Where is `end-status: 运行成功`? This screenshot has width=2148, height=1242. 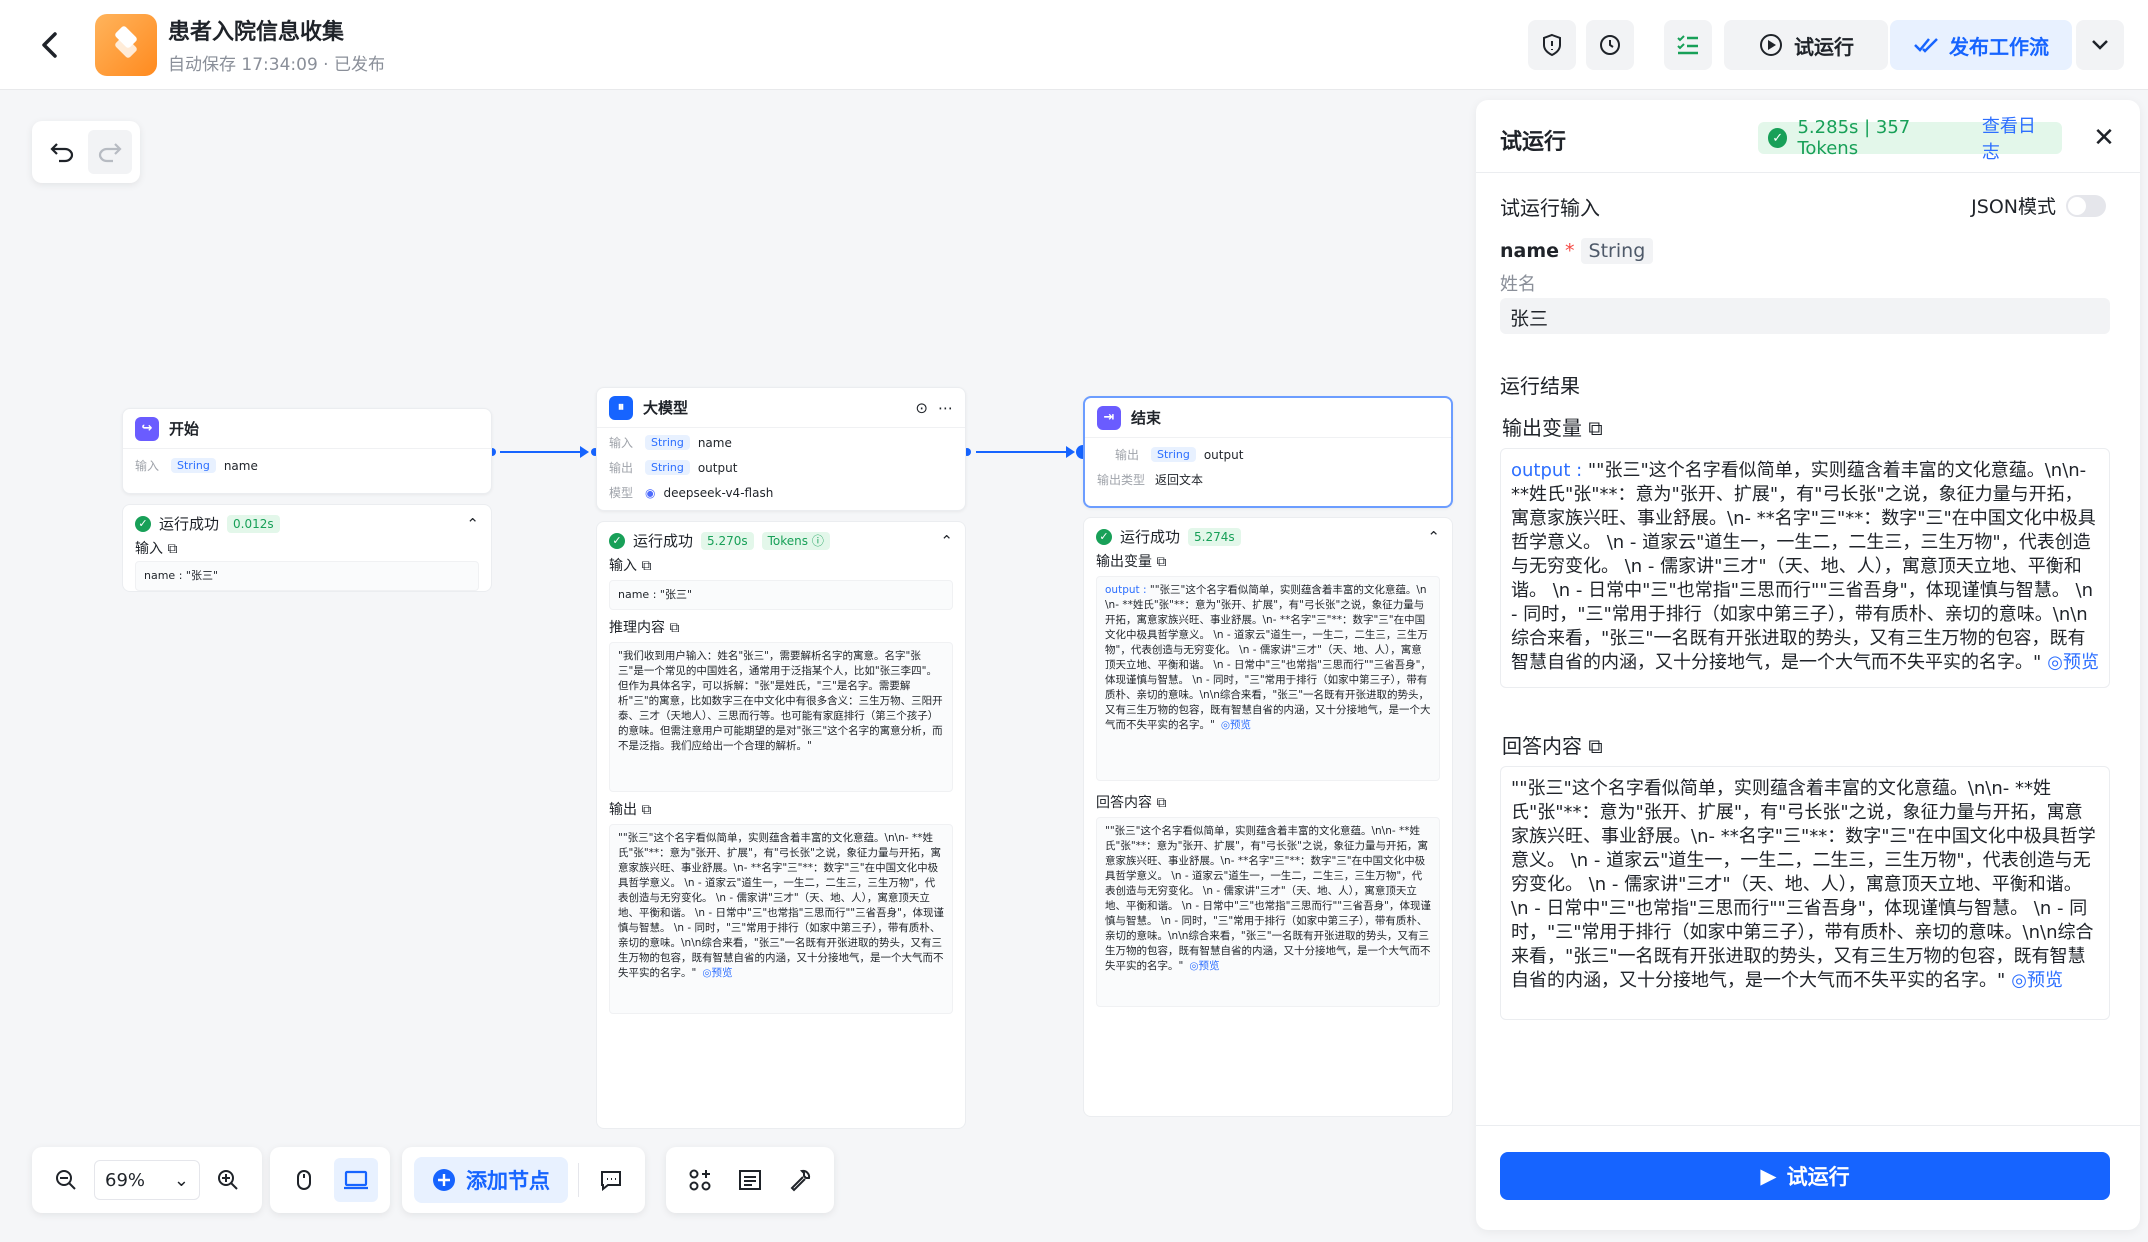
end-status: 运行成功 is located at coordinates (1150, 537).